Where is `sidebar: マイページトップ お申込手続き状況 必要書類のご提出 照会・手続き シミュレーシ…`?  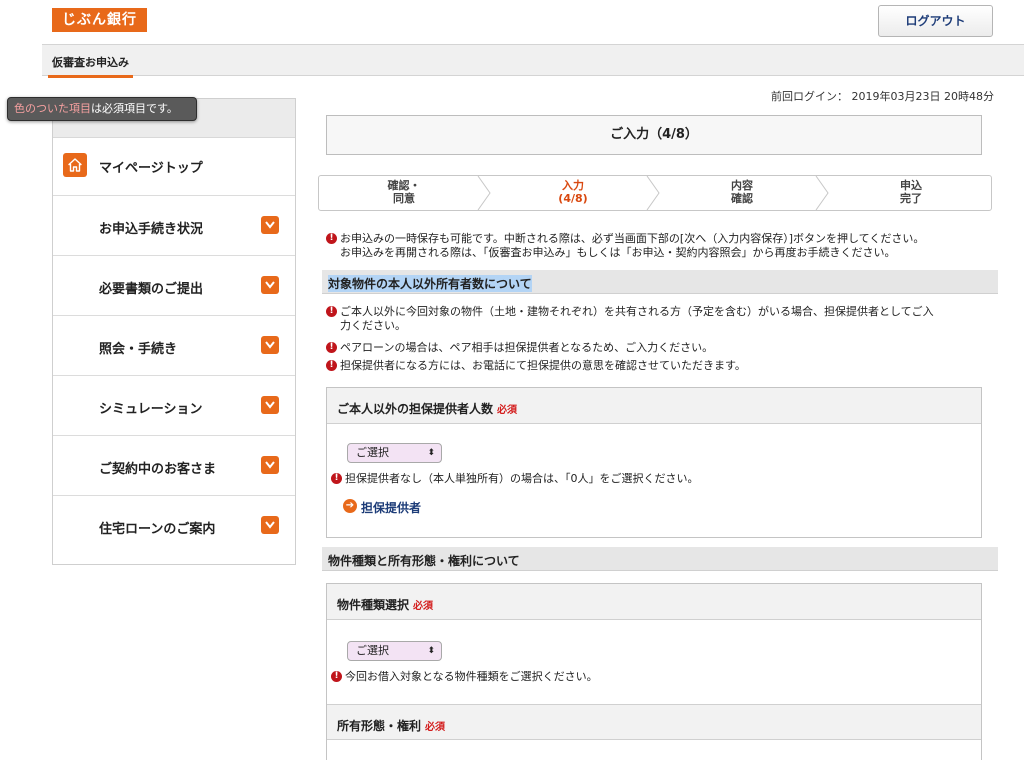
sidebar: マイページトップ お申込手続き状況 必要書類のご提出 照会・手続き シミュレーシ… is located at coordinates (174, 331).